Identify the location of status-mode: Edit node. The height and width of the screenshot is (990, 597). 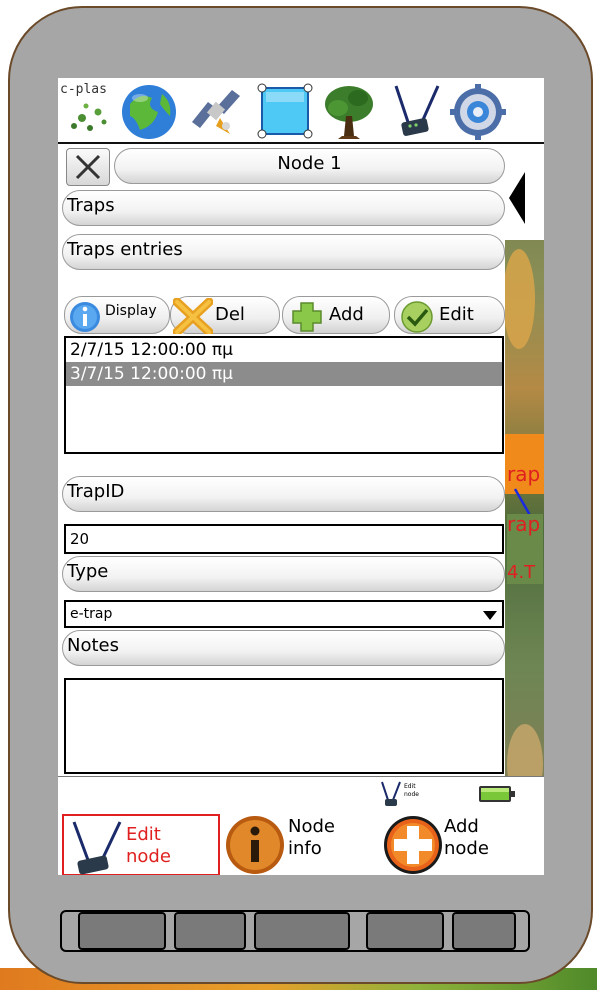
(411, 791).